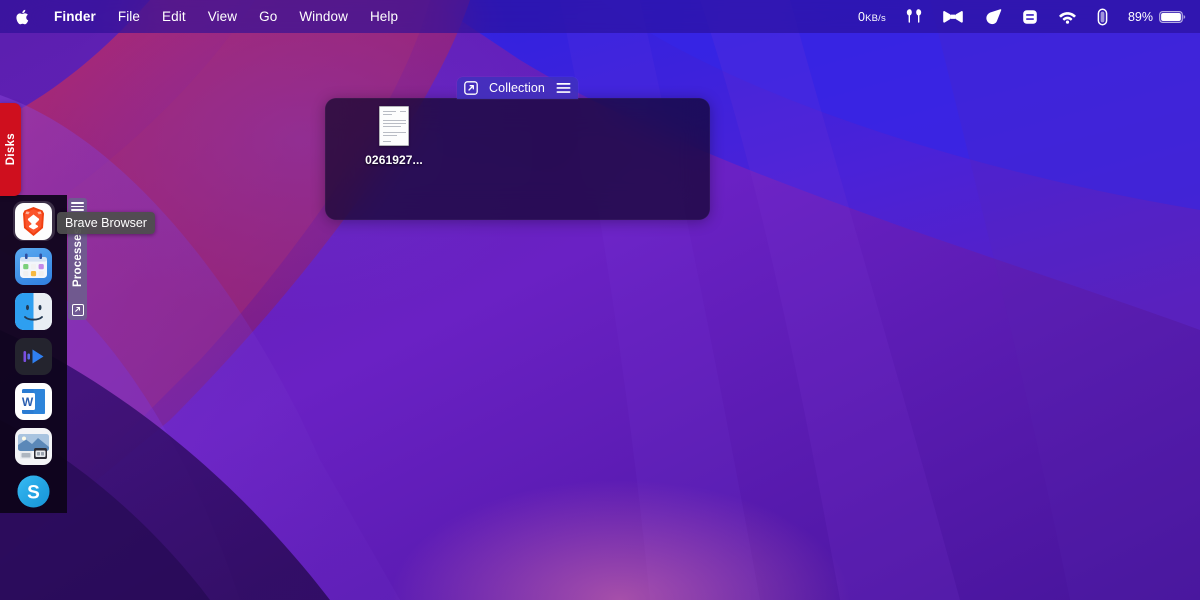 This screenshot has width=1200, height=600. I want to click on document-page-icon, so click(394, 126).